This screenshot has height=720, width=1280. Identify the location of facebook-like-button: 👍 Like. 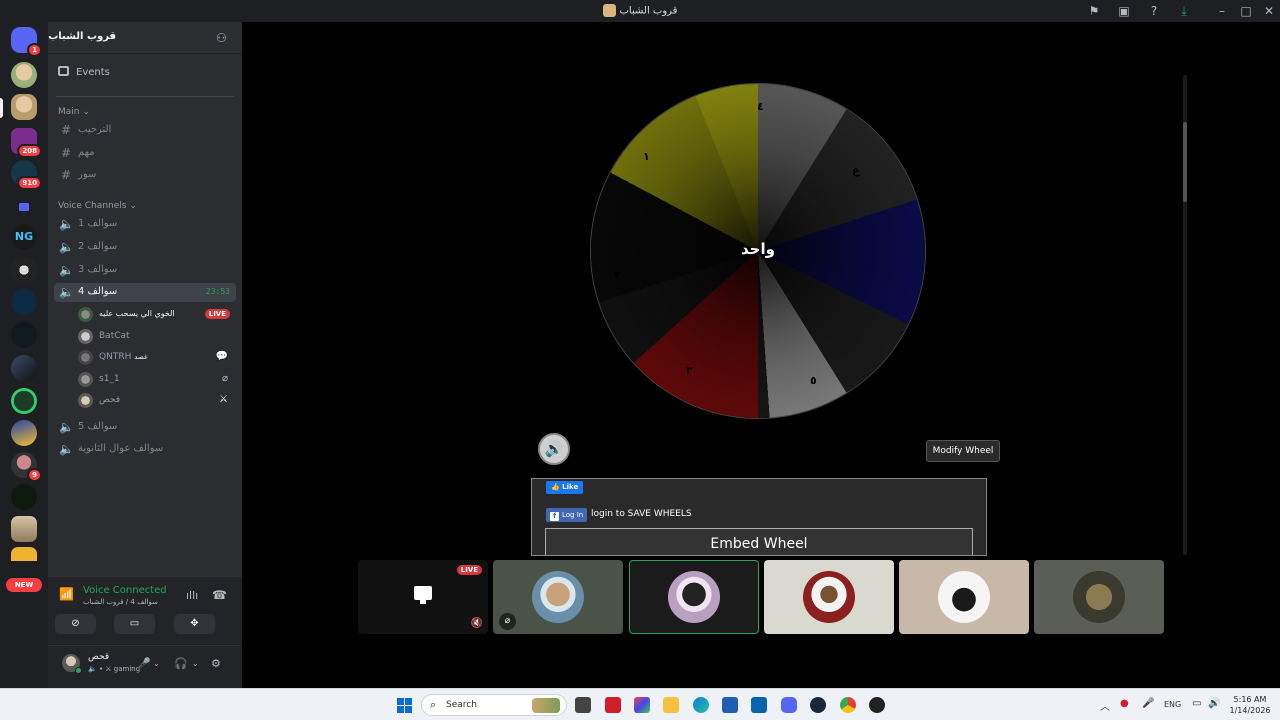
(565, 487).